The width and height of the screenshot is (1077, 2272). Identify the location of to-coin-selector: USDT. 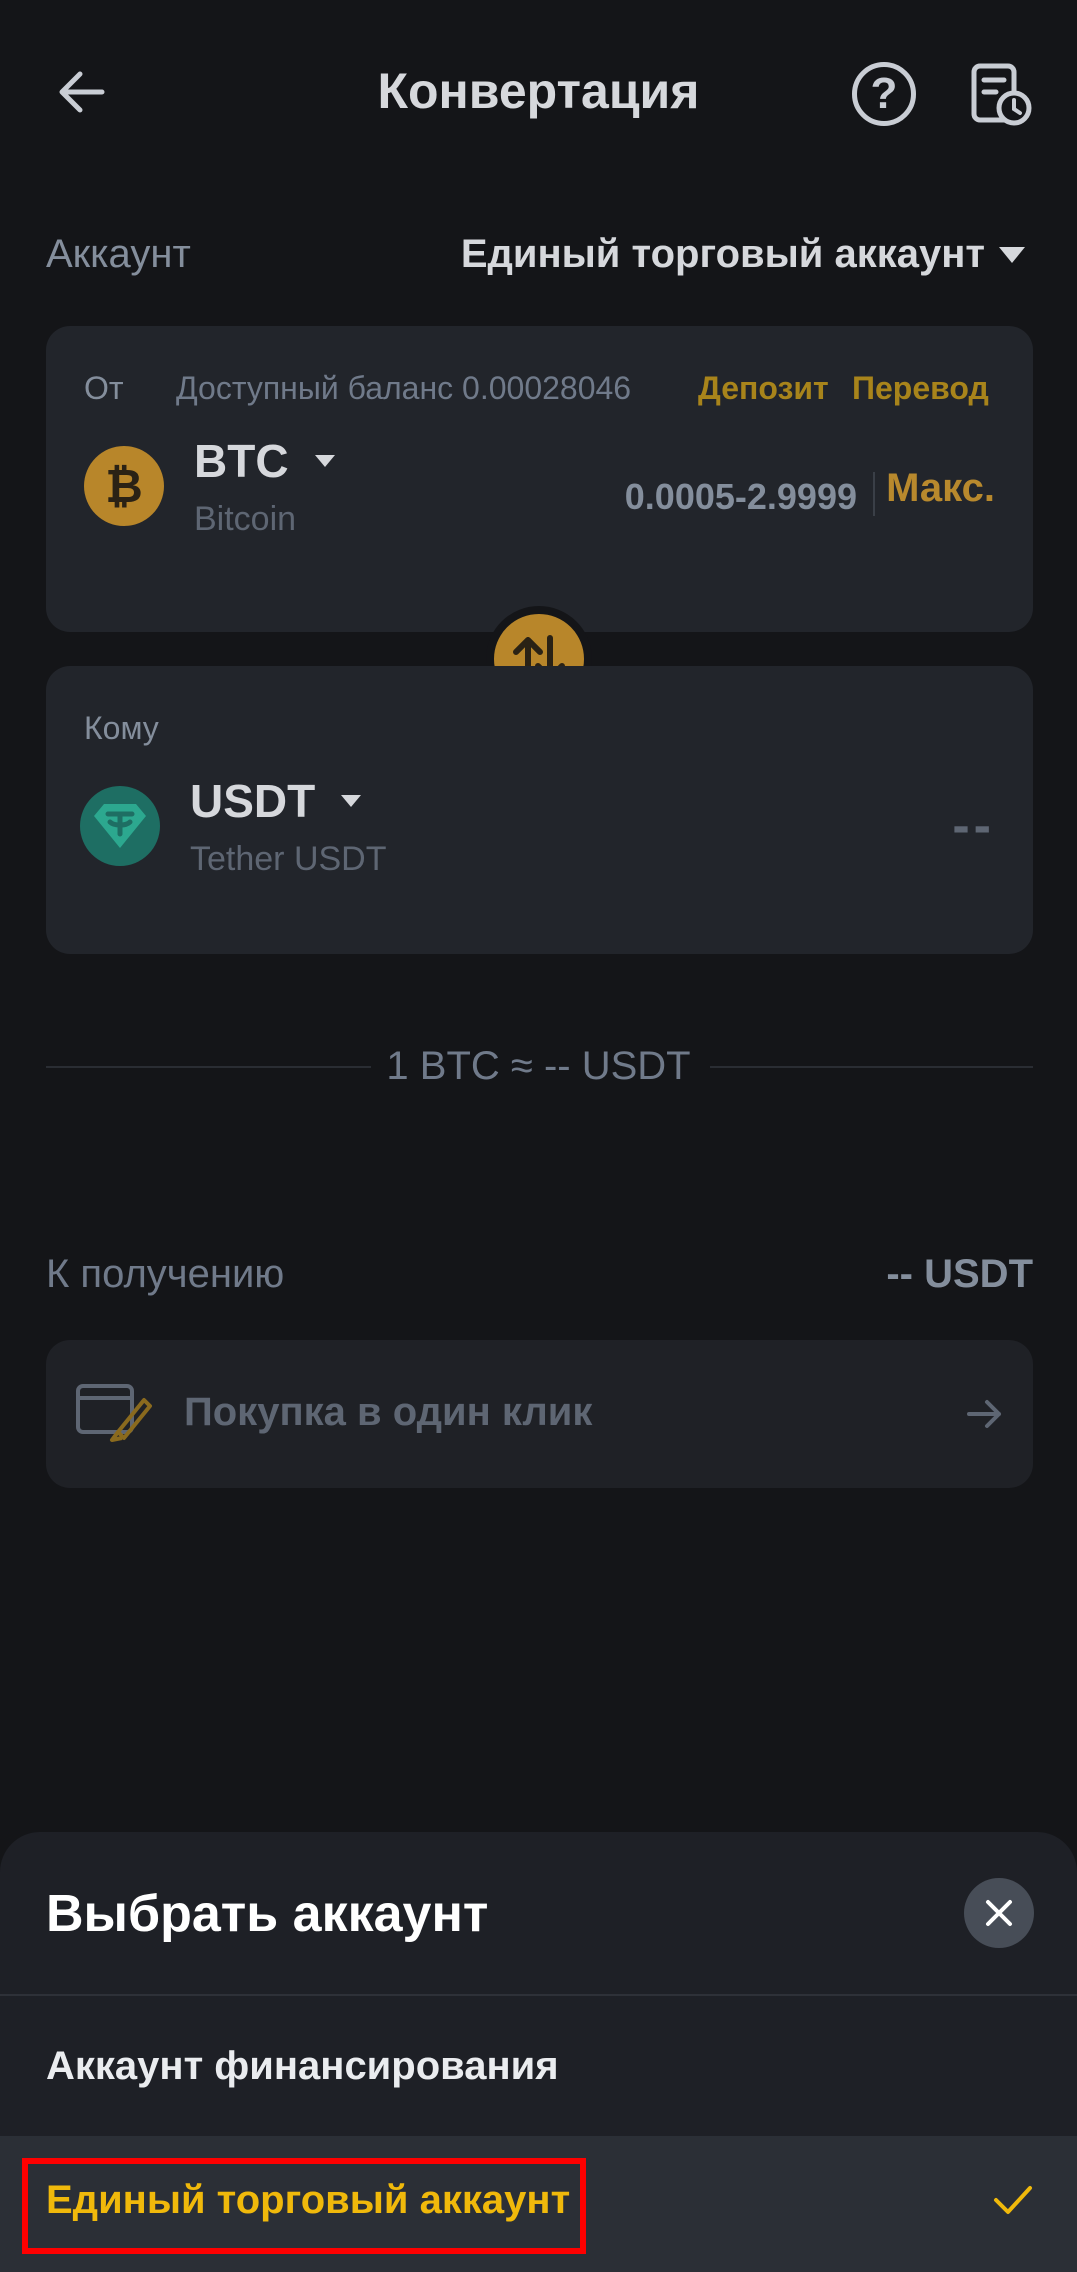
(276, 801).